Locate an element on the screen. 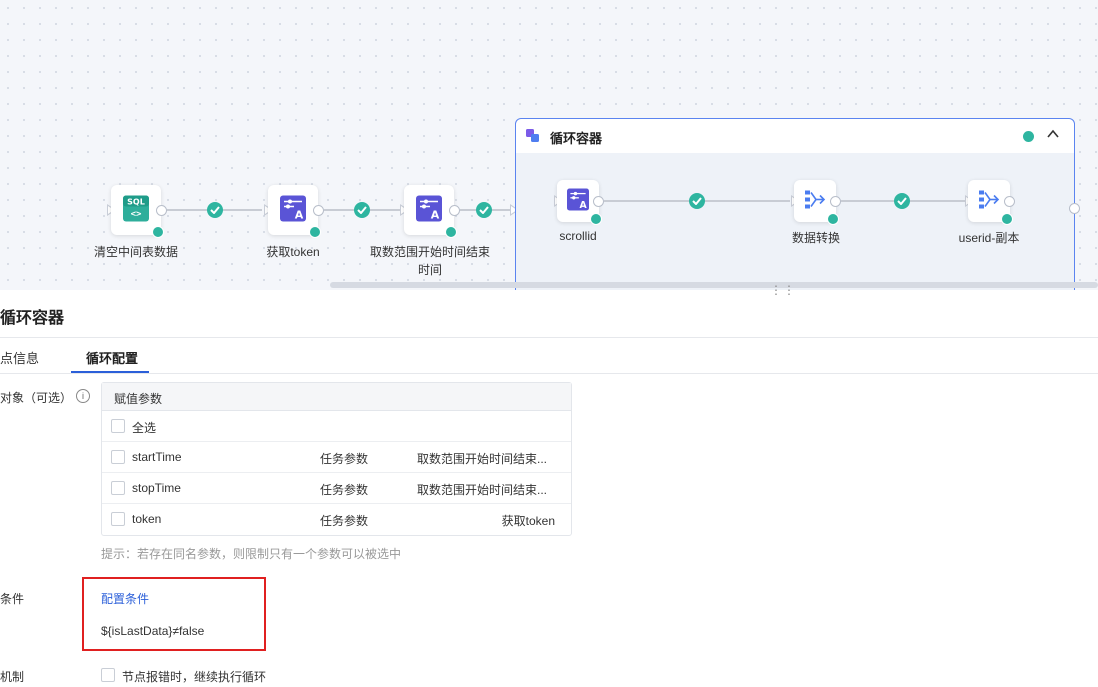 The width and height of the screenshot is (1098, 687). param-name: startTime is located at coordinates (157, 457).